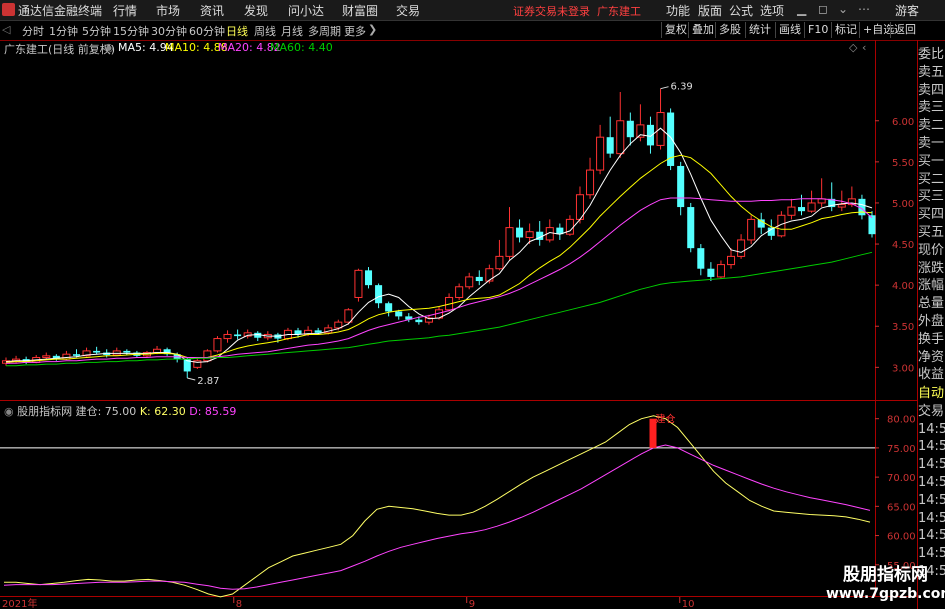 This screenshot has width=945, height=609. I want to click on ind-ytick-label: 70.00, so click(901, 478).